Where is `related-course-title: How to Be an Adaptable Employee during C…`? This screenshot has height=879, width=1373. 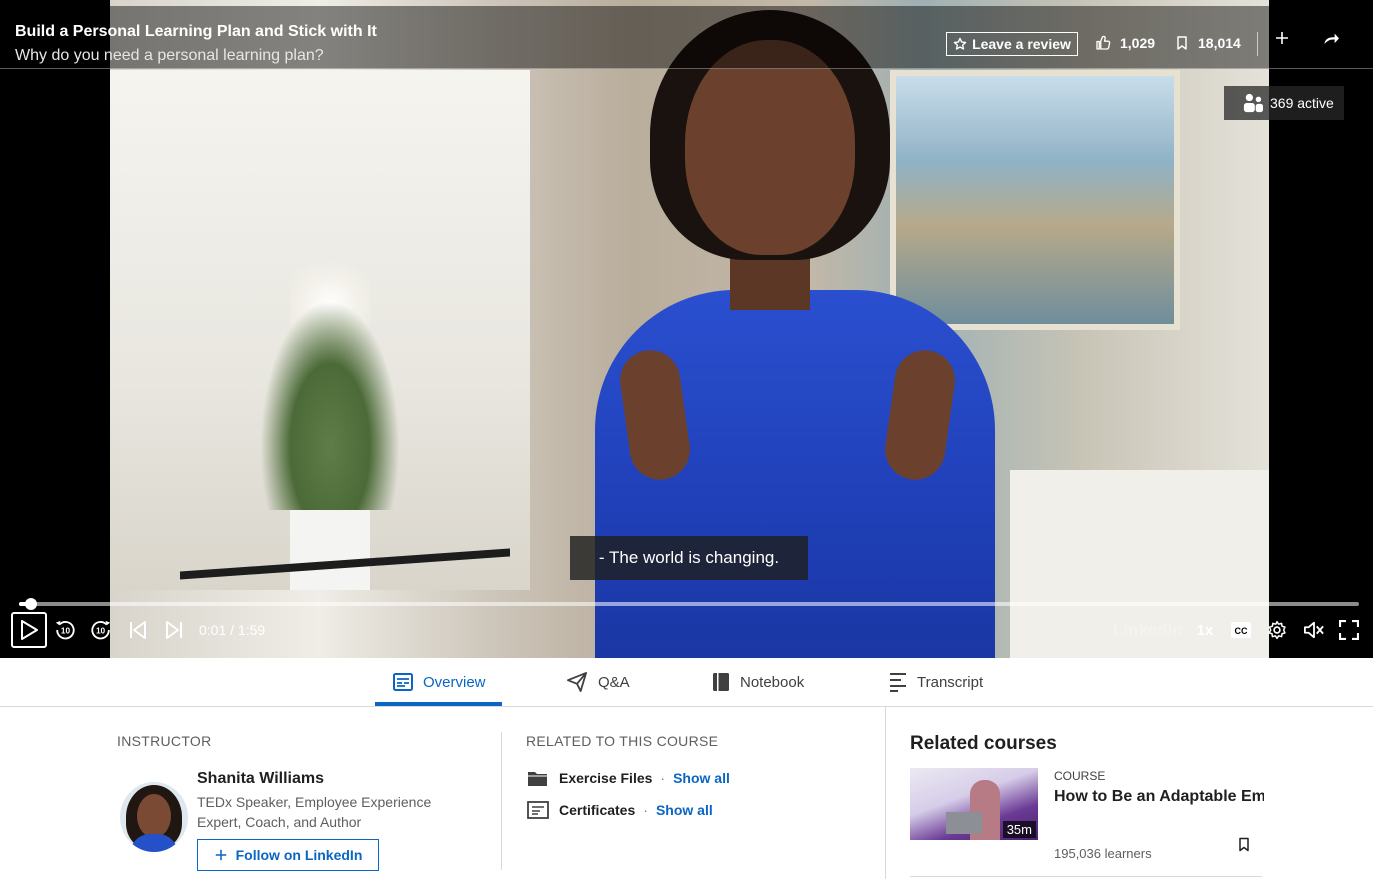
related-course-title: How to Be an Adaptable Employee during C… is located at coordinates (1159, 797).